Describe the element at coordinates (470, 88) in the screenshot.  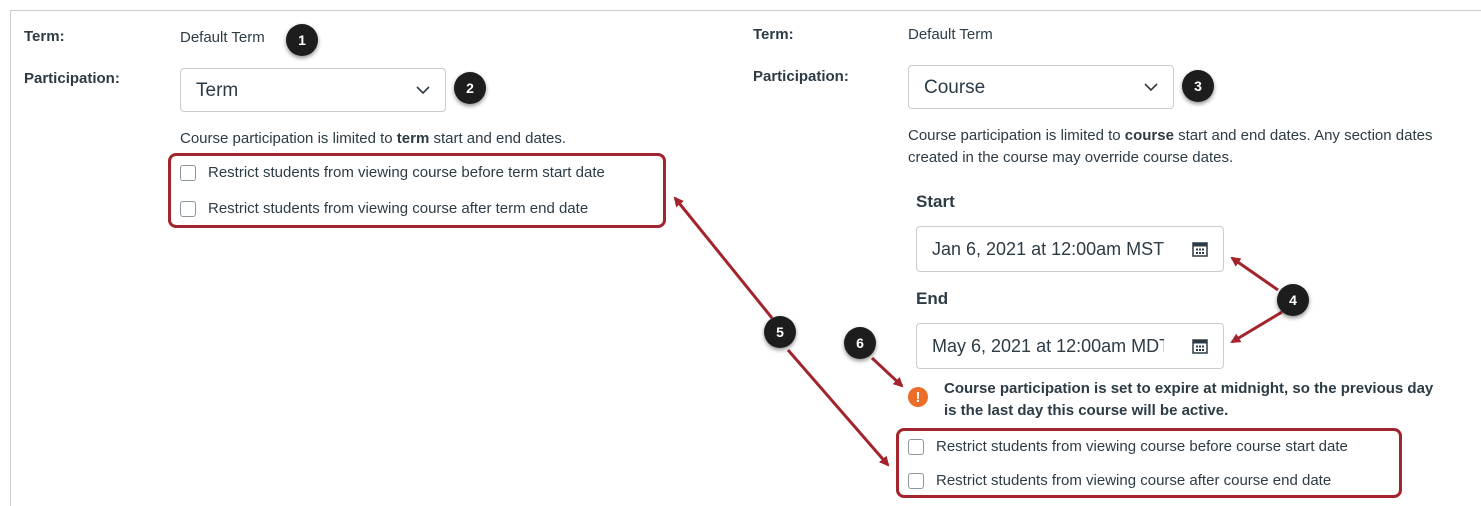
I see `callout-badge-2: 2` at that location.